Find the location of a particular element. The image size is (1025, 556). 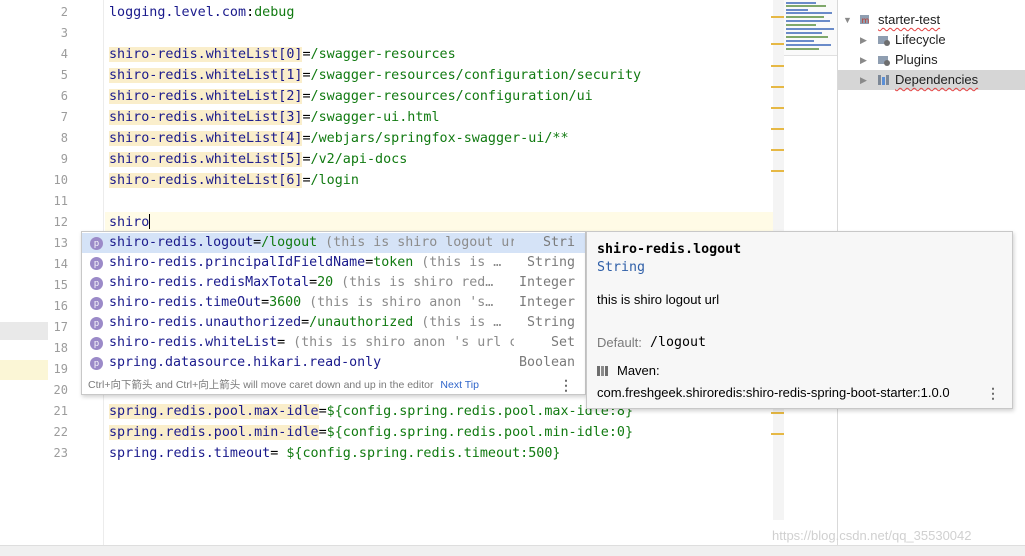

tree-item-root: ▼ m starter-test is located at coordinates (931, 20).